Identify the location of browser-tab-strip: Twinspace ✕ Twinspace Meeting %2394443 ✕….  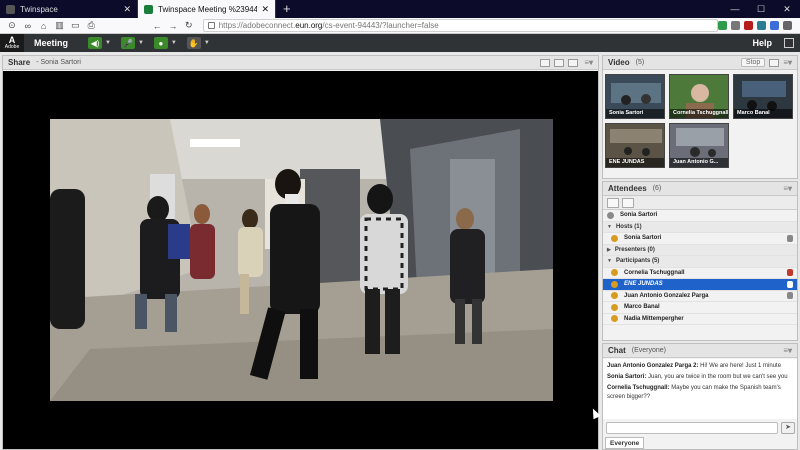
(400, 9).